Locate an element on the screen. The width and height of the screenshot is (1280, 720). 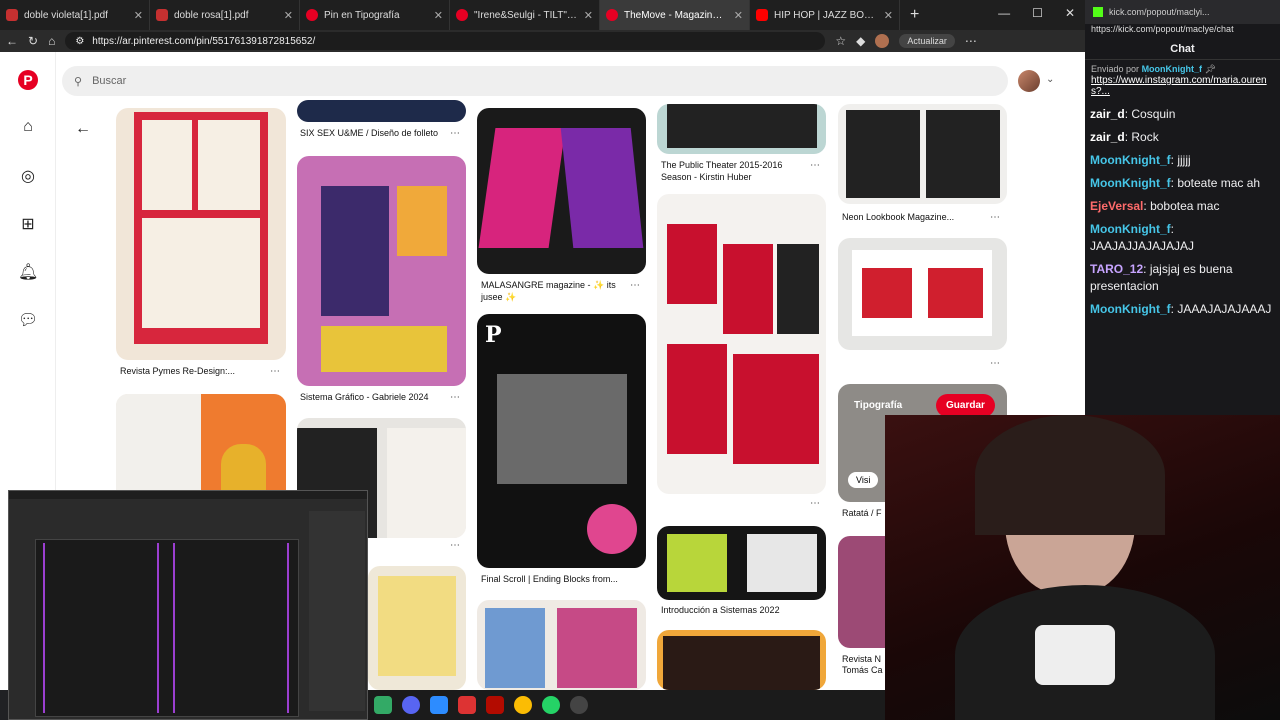
chat-username: EjeVersal is located at coordinates (1116, 206).